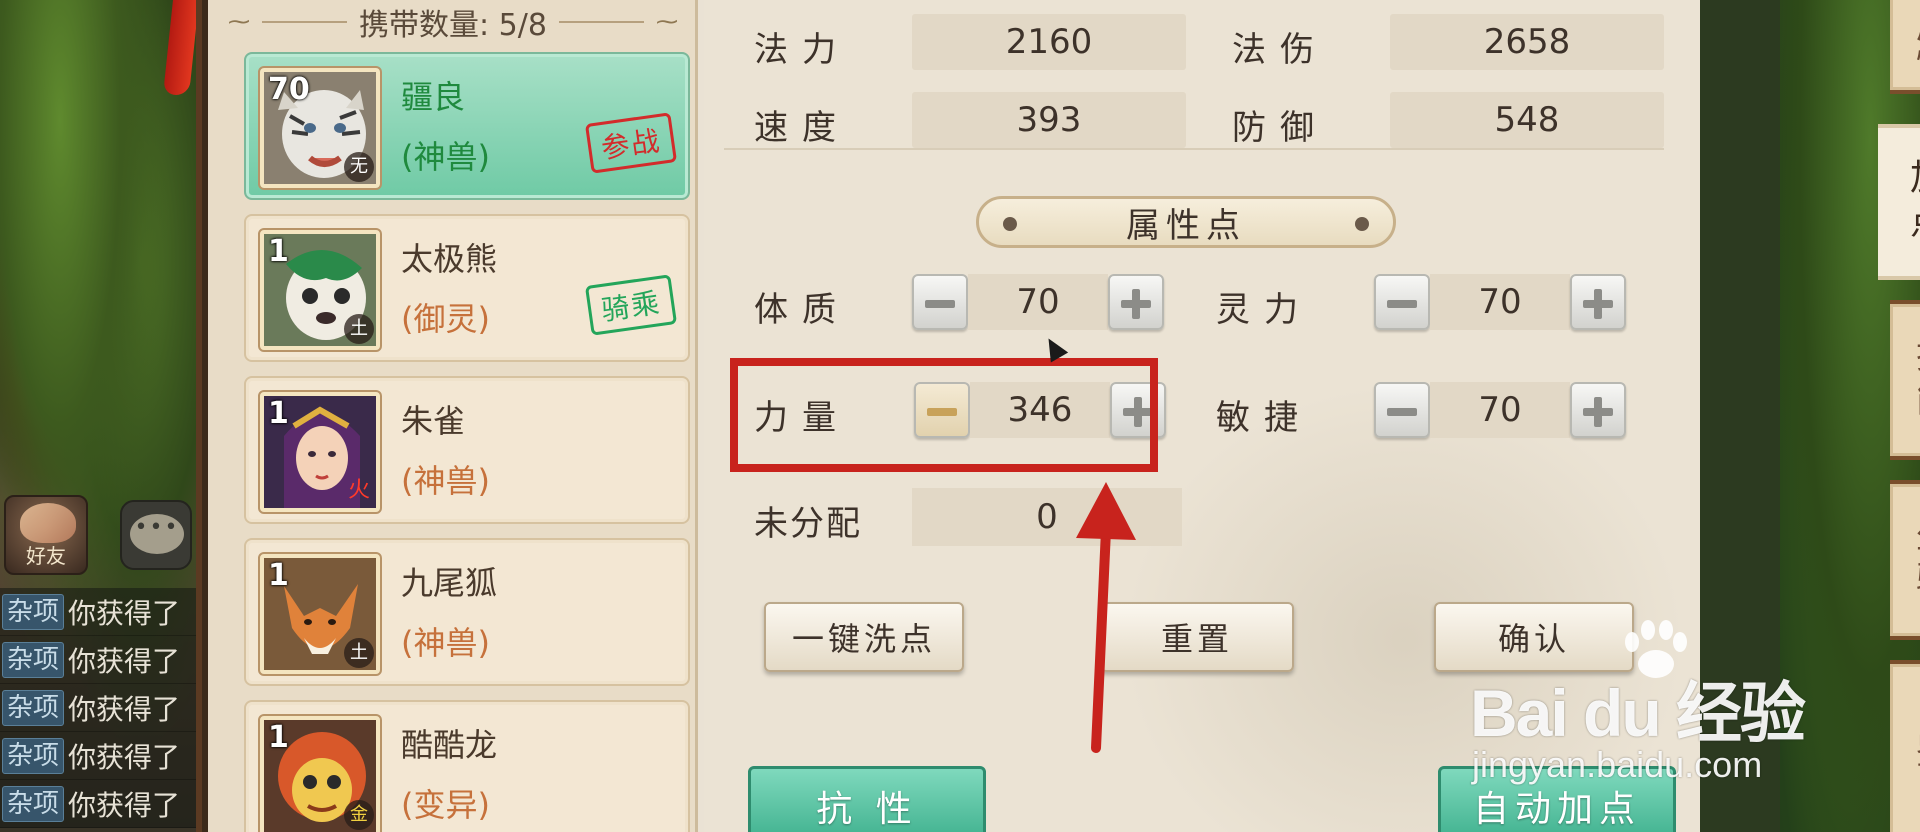  I want to click on pet-card-zhuque: 1 火 朱雀 (神兽), so click(467, 450).